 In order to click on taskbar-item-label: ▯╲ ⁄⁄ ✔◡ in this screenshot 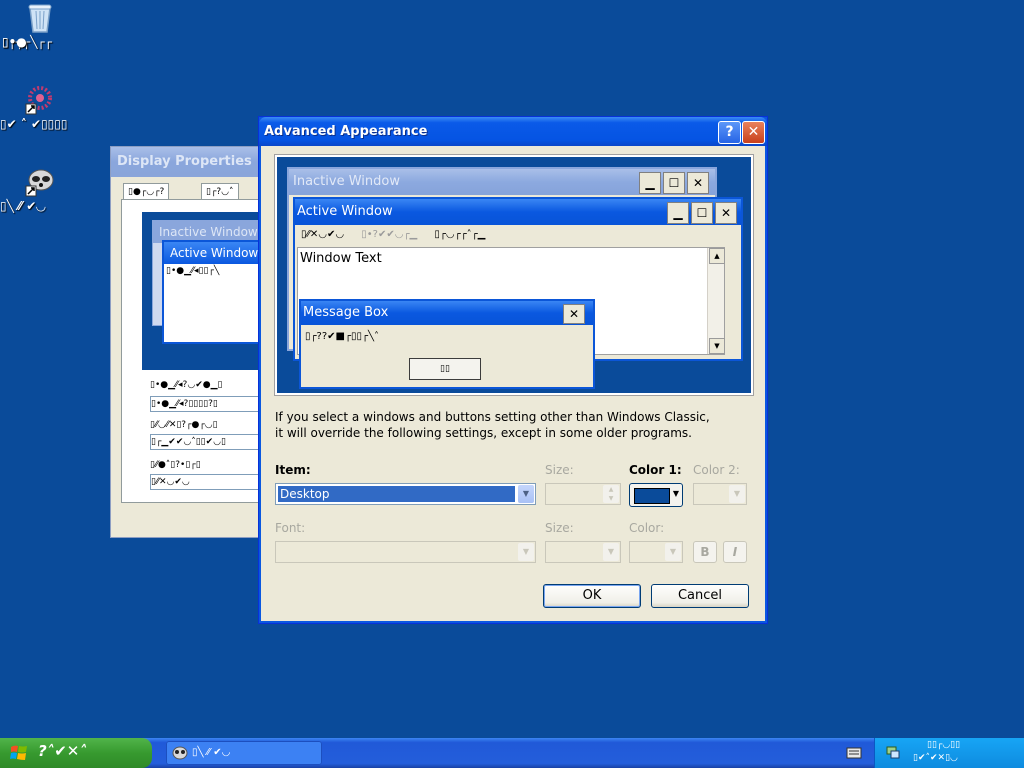, I will do `click(211, 752)`.